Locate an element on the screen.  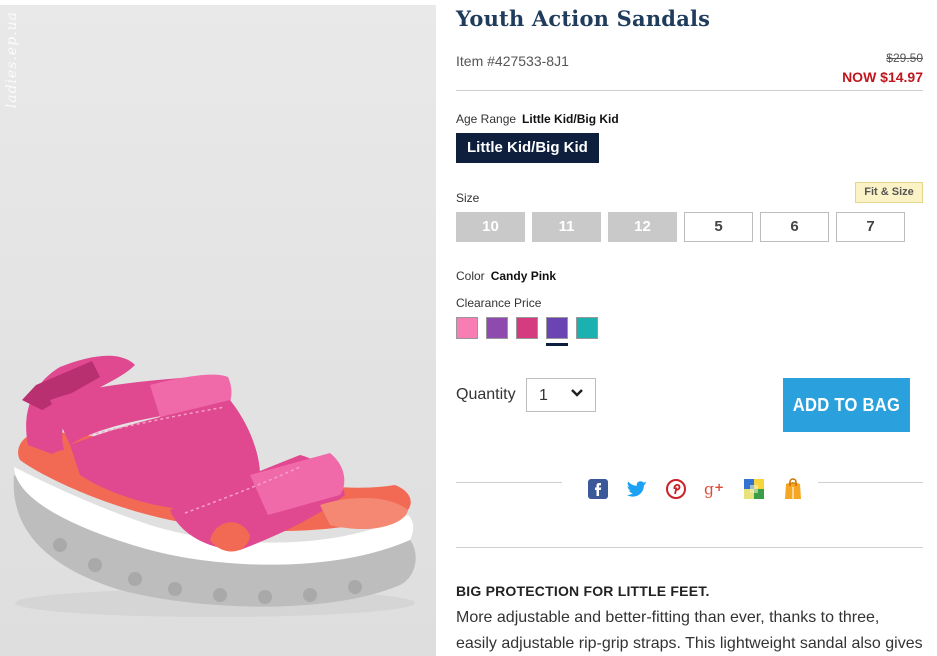
swatch-magenta is located at coordinates (527, 328).